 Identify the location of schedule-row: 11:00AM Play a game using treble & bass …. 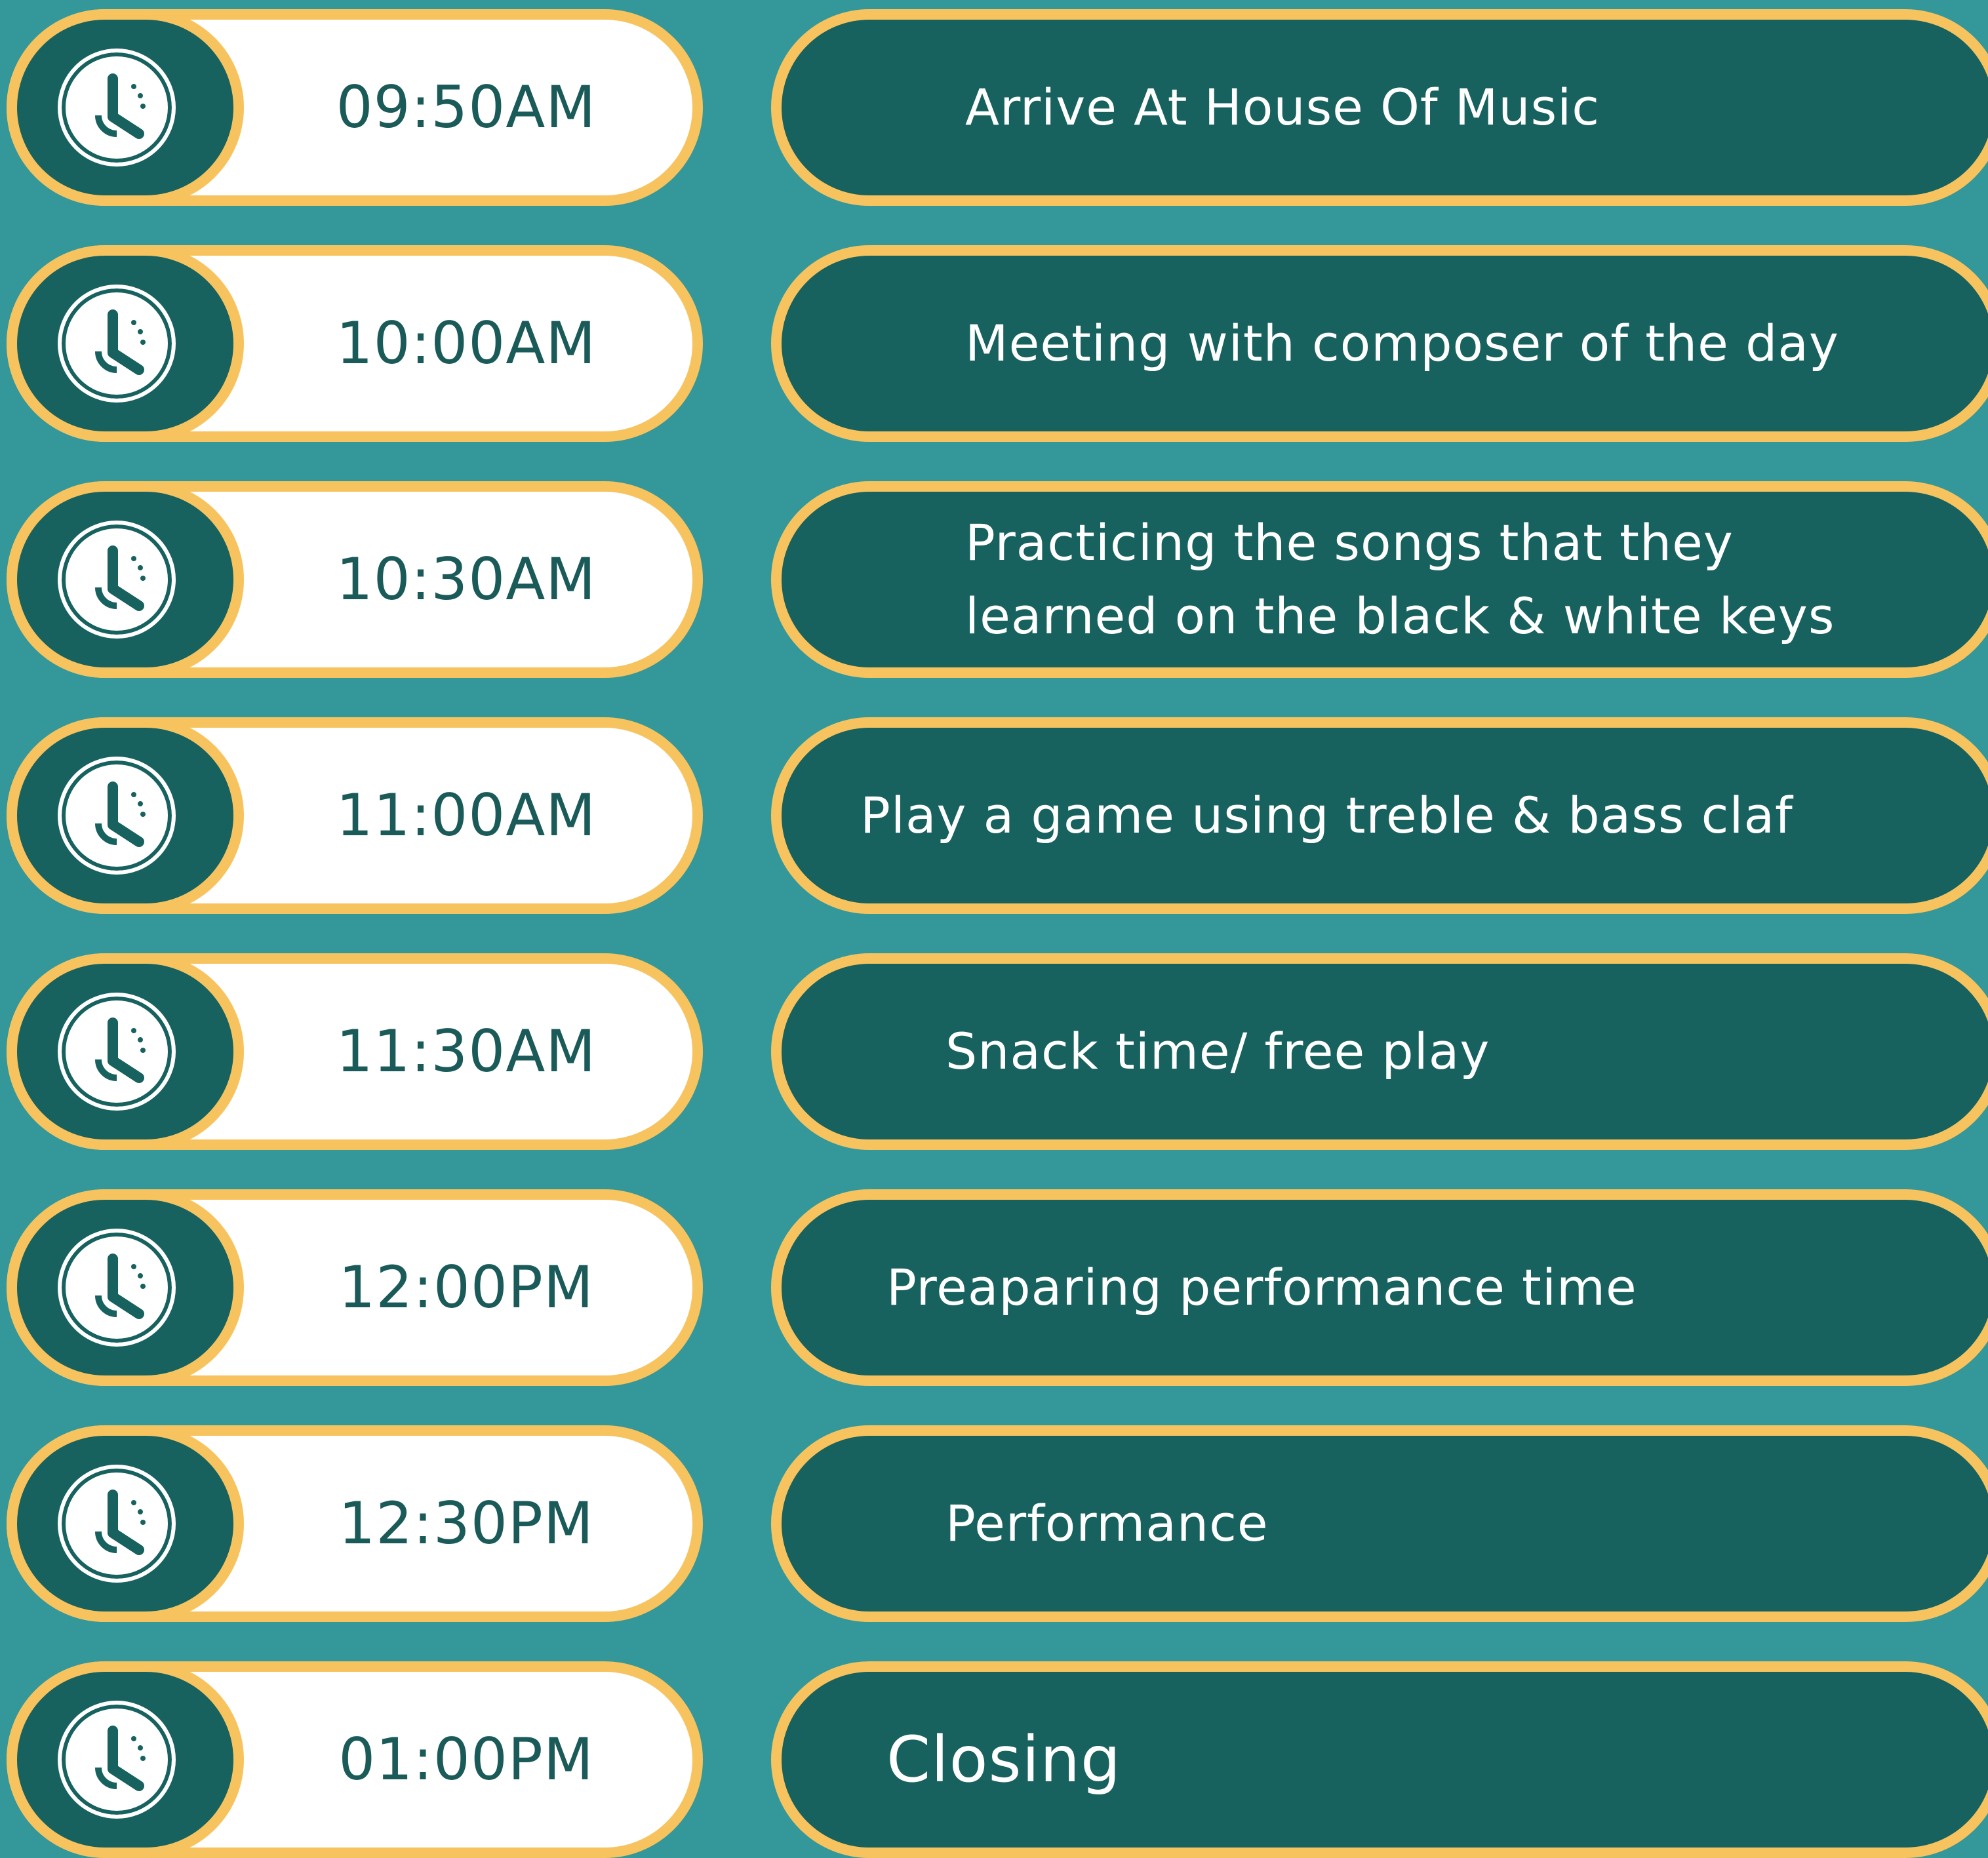
(994, 815).